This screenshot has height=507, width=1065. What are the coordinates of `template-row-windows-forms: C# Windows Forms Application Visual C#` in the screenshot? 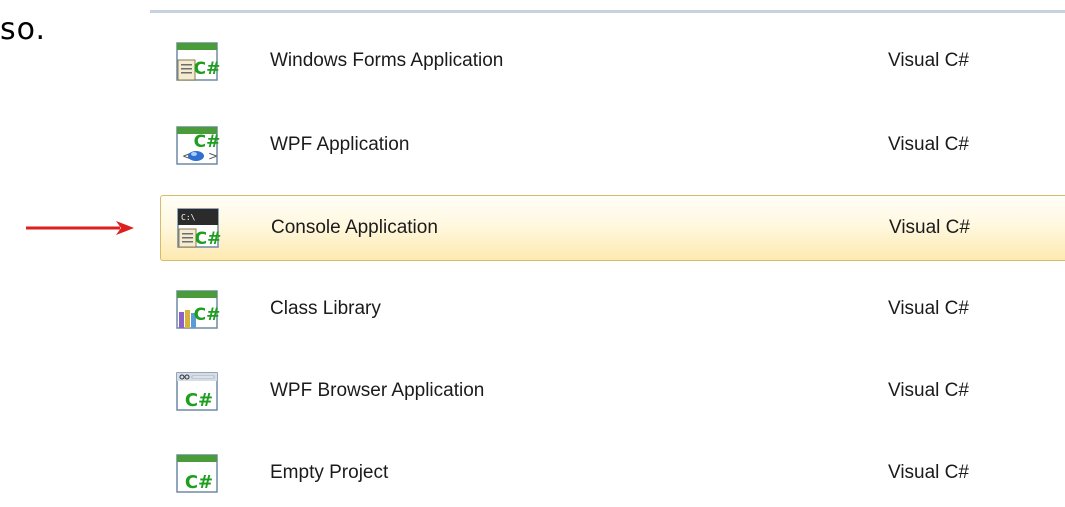 It's located at (612, 62).